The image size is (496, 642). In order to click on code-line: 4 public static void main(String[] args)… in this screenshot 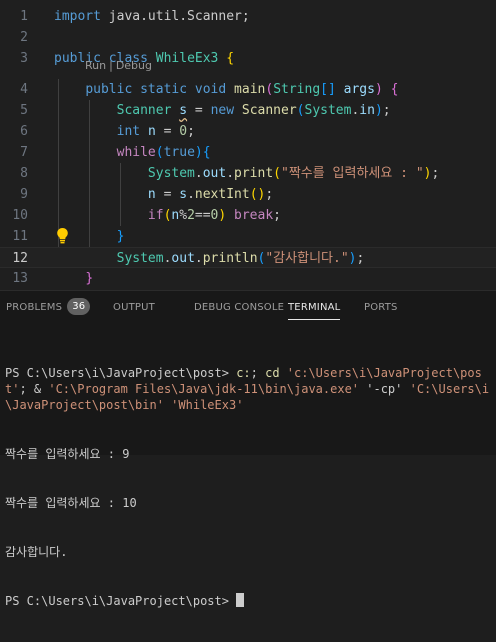, I will do `click(248, 89)`.